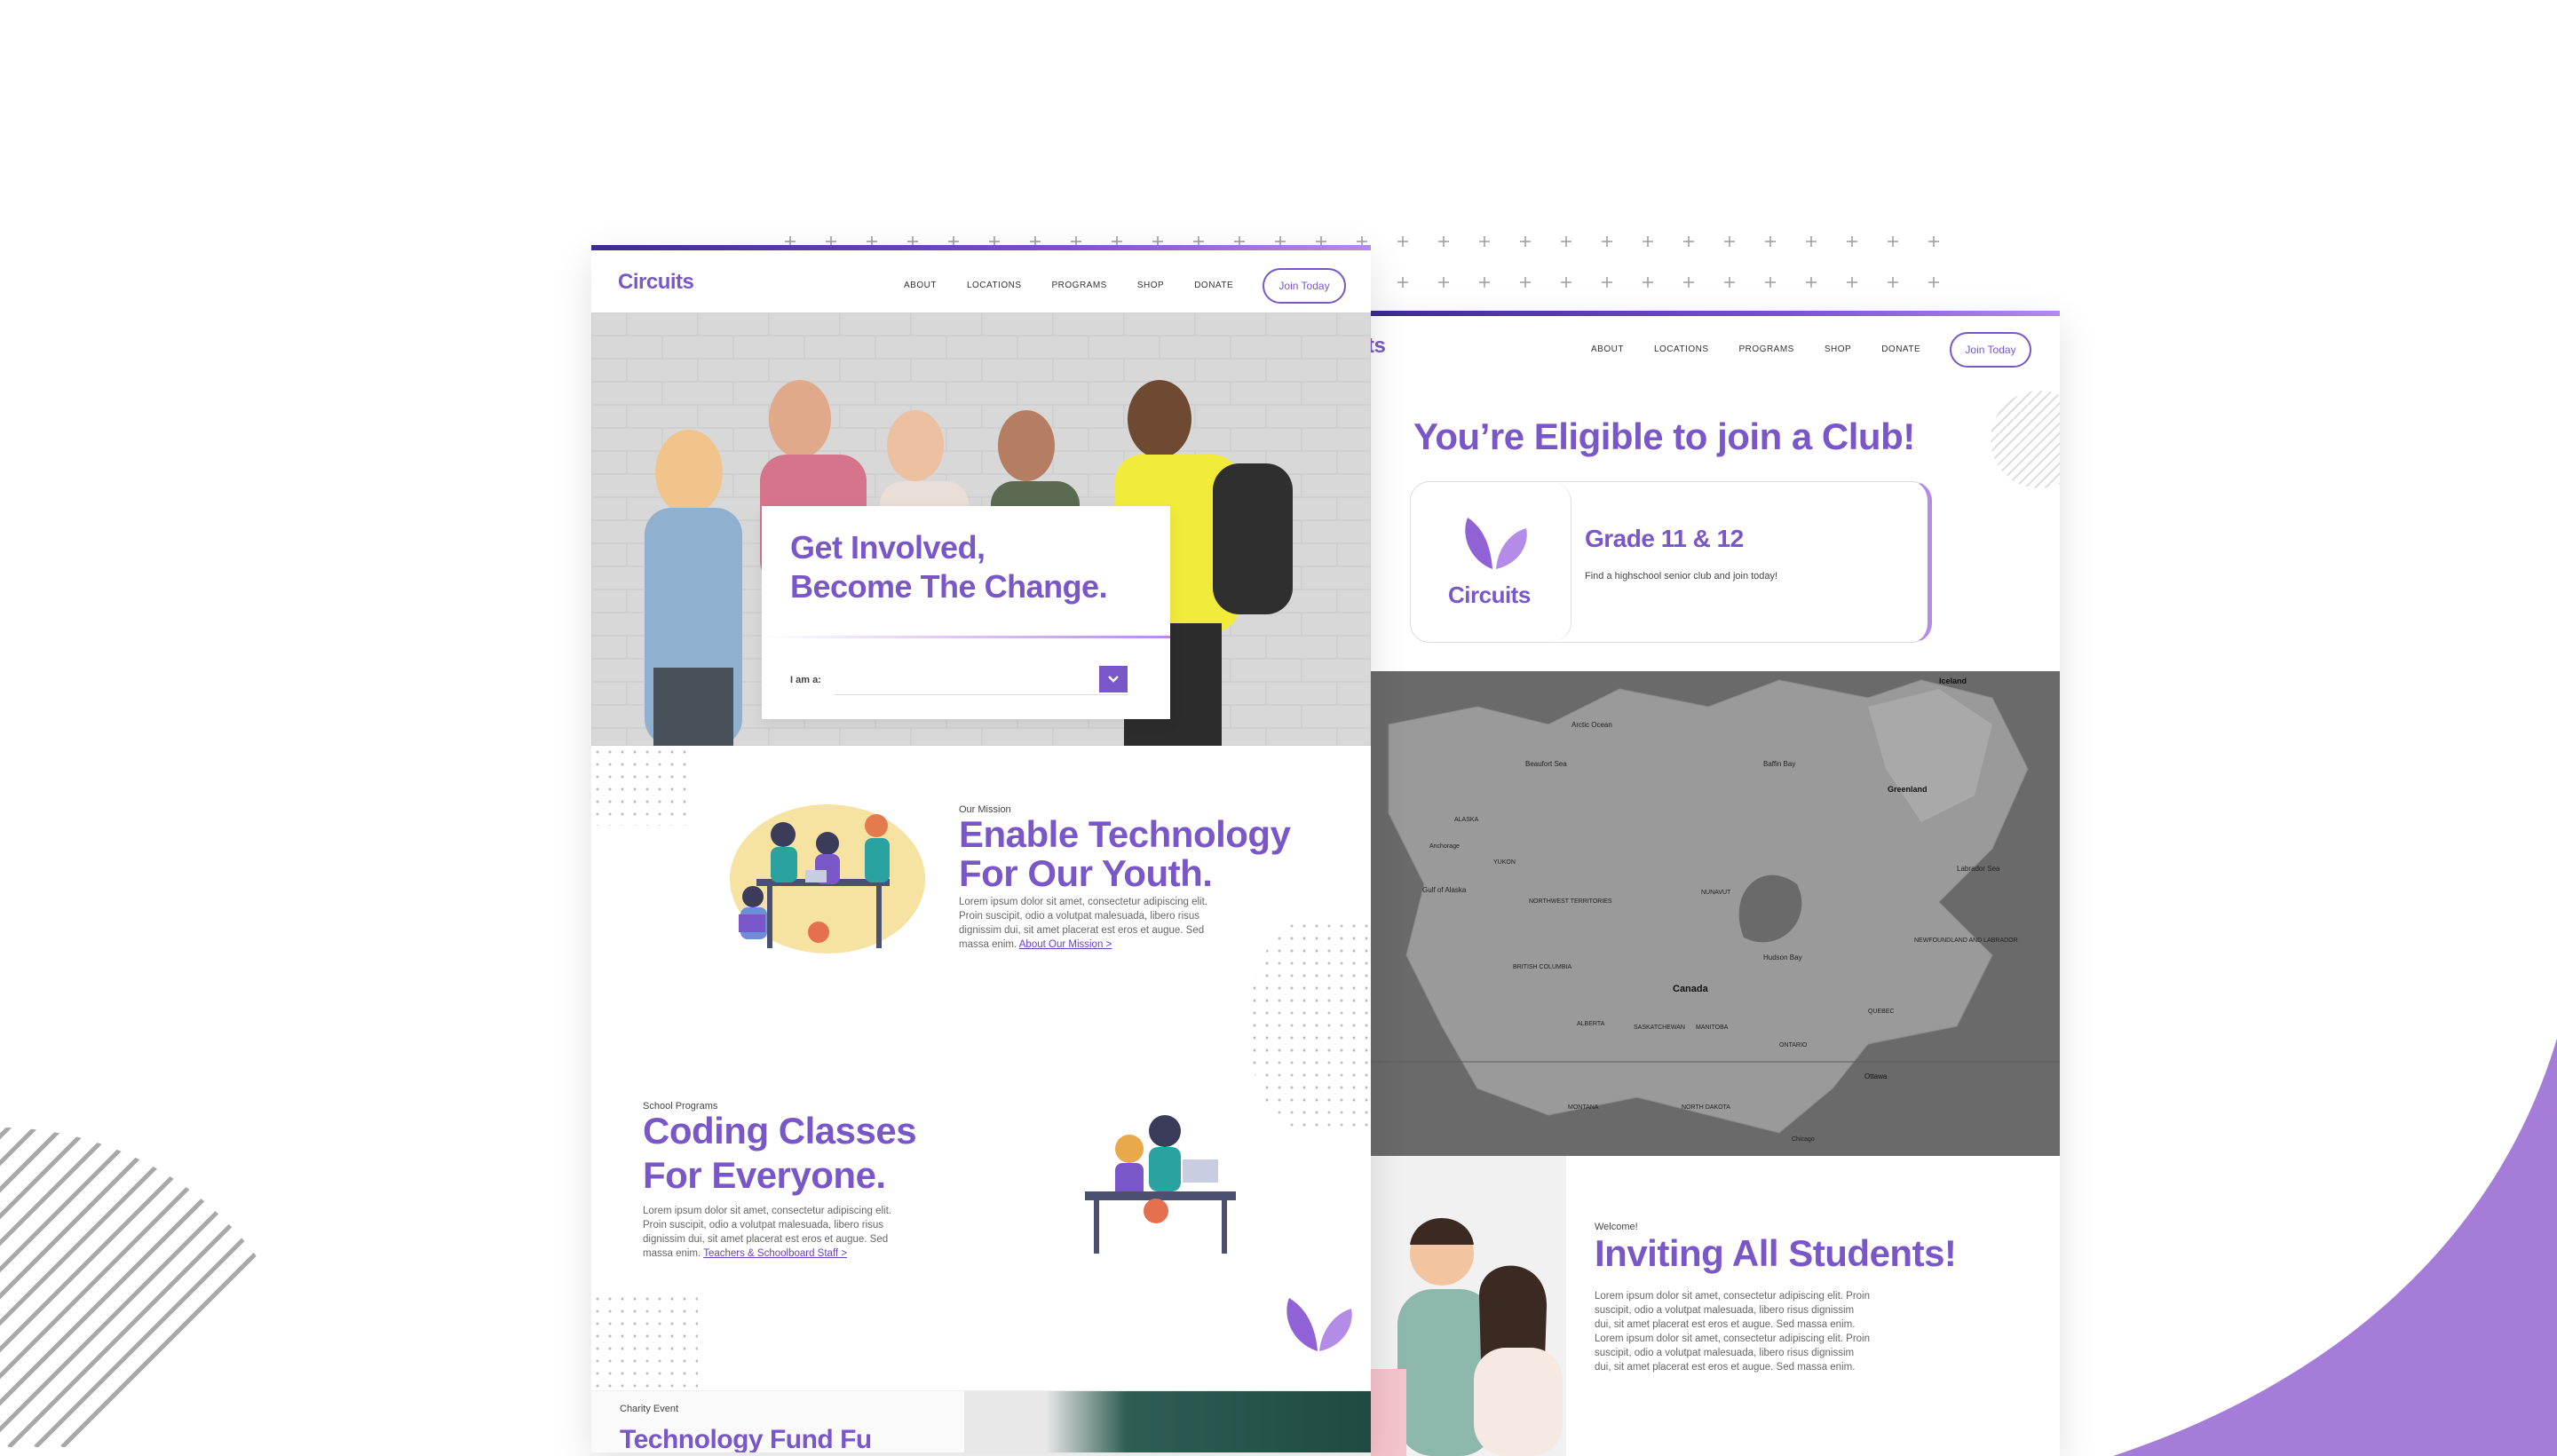 This screenshot has width=2557, height=1456. I want to click on charity-photo, so click(1167, 1421).